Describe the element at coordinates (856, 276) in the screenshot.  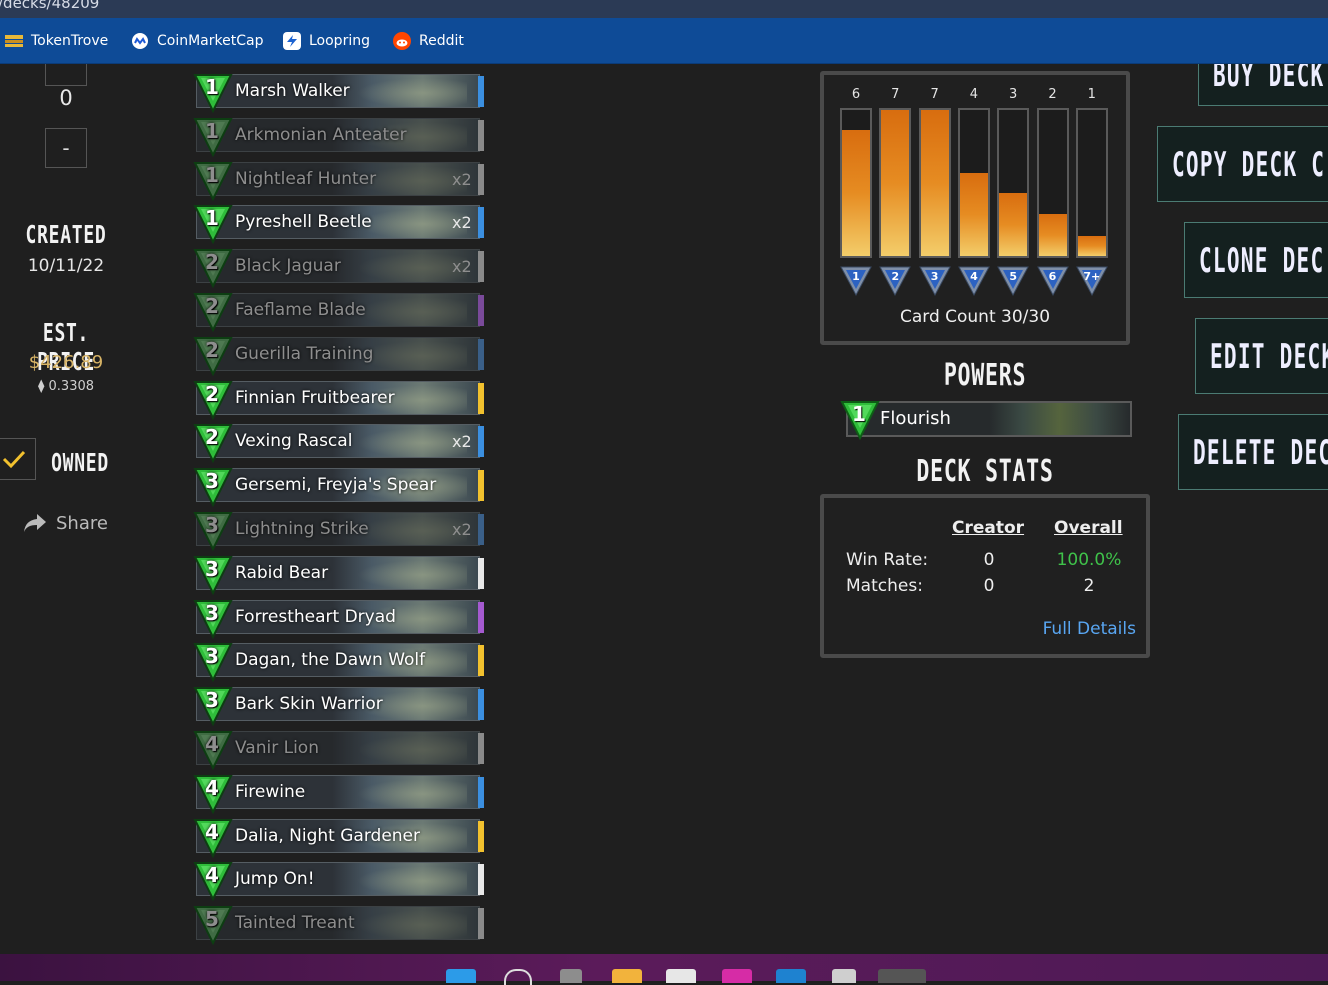
I see `curve-cost-label: 1` at that location.